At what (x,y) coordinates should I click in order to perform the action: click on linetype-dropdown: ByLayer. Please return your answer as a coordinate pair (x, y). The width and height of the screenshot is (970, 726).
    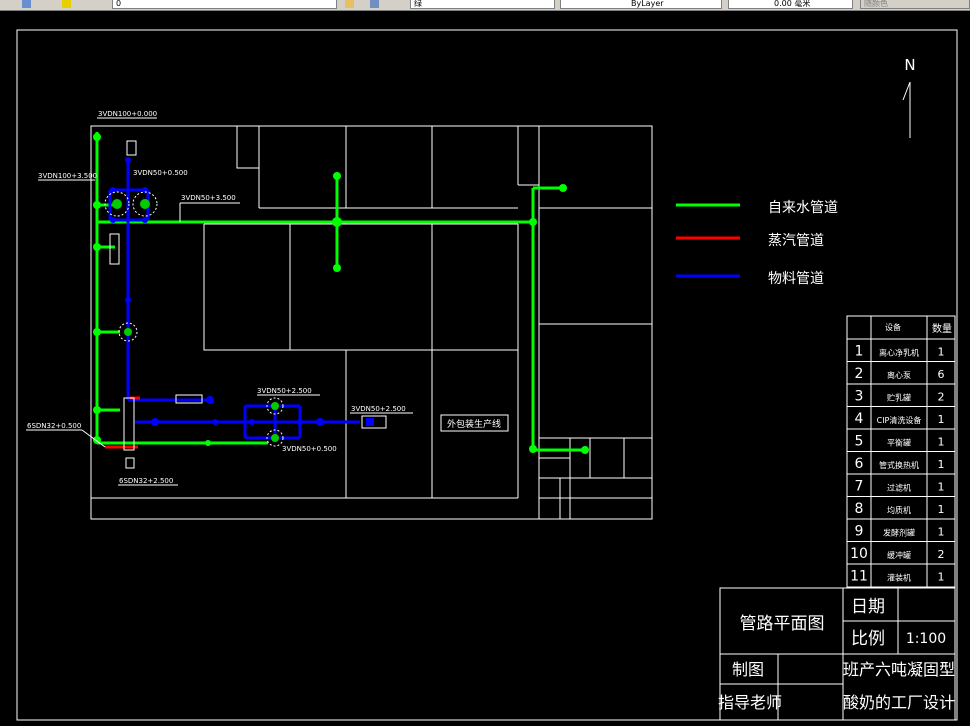
    Looking at the image, I should click on (641, 4).